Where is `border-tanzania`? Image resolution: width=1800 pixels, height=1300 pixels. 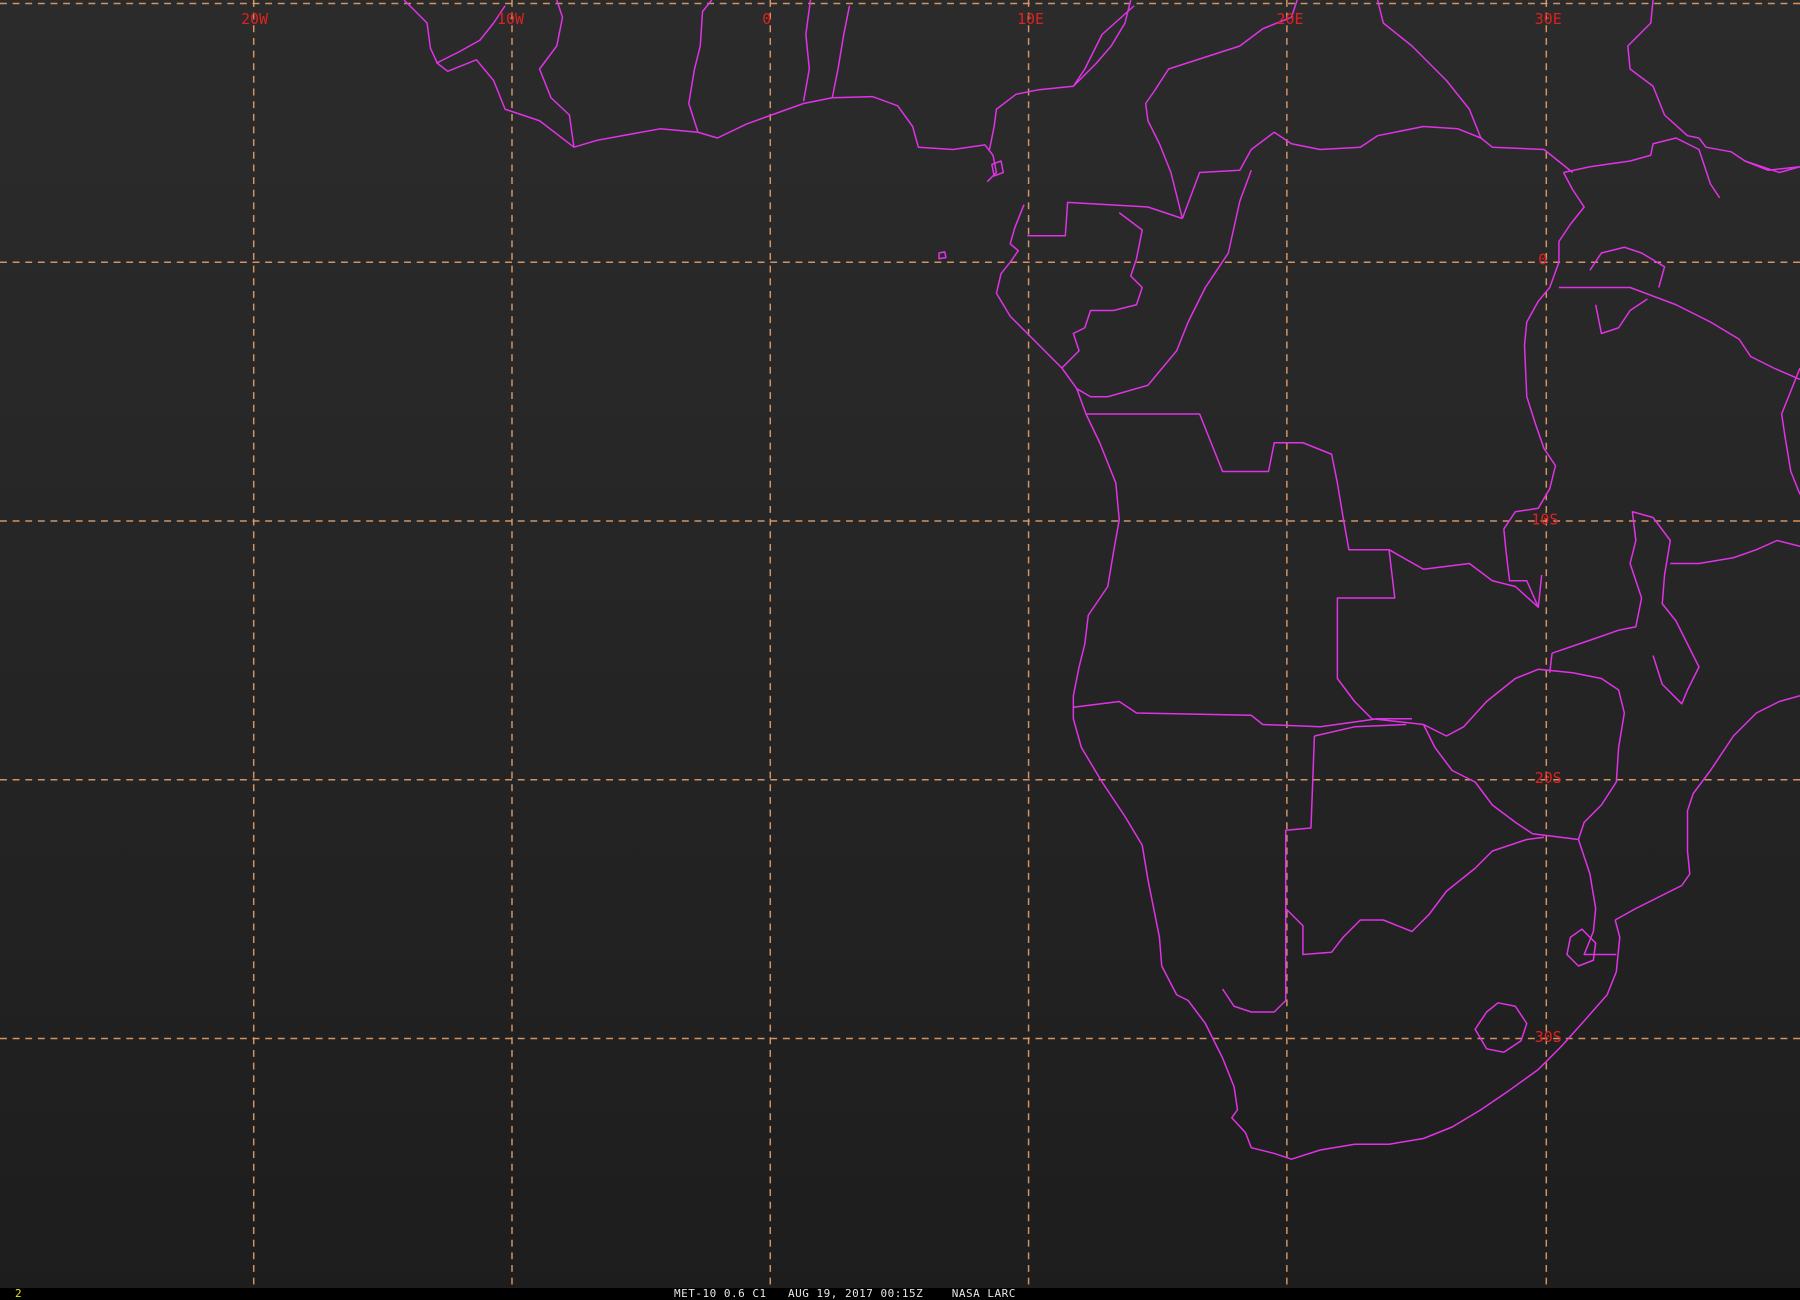
border-tanzania is located at coordinates (1679, 333).